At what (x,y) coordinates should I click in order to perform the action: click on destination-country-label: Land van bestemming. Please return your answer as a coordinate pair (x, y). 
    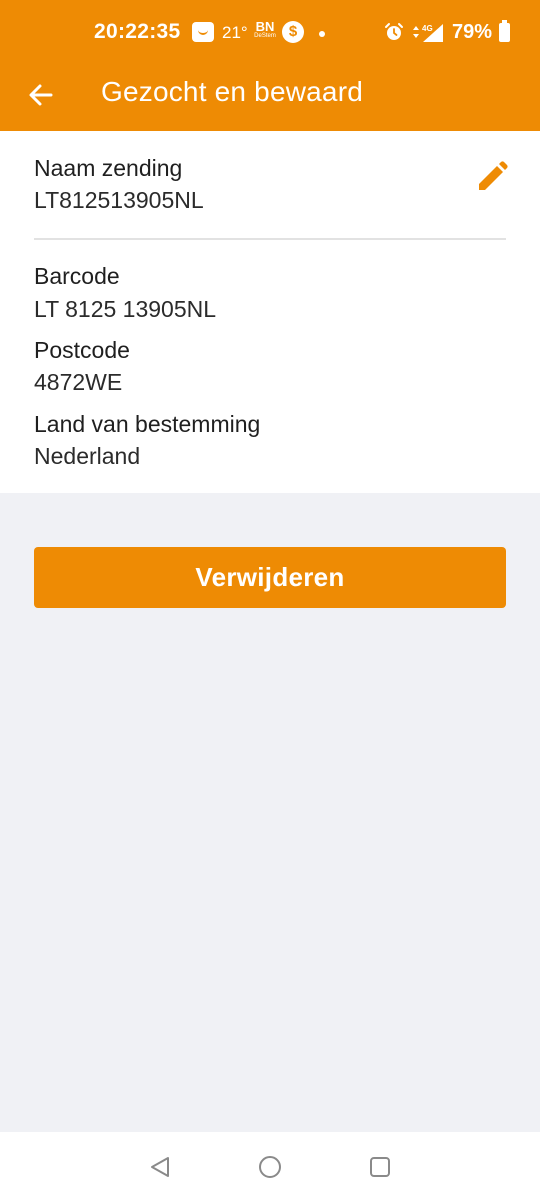
    Looking at the image, I should click on (147, 424).